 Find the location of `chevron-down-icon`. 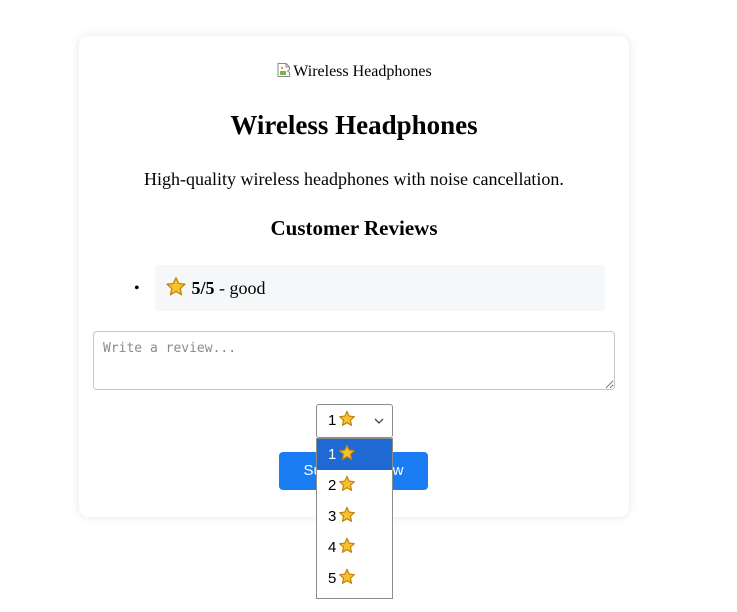

chevron-down-icon is located at coordinates (379, 421).